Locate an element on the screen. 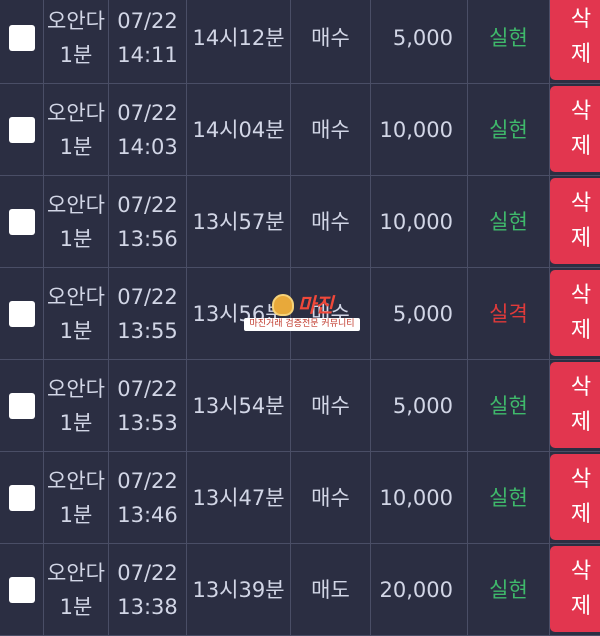  trade-time: 13:53 is located at coordinates (147, 422).